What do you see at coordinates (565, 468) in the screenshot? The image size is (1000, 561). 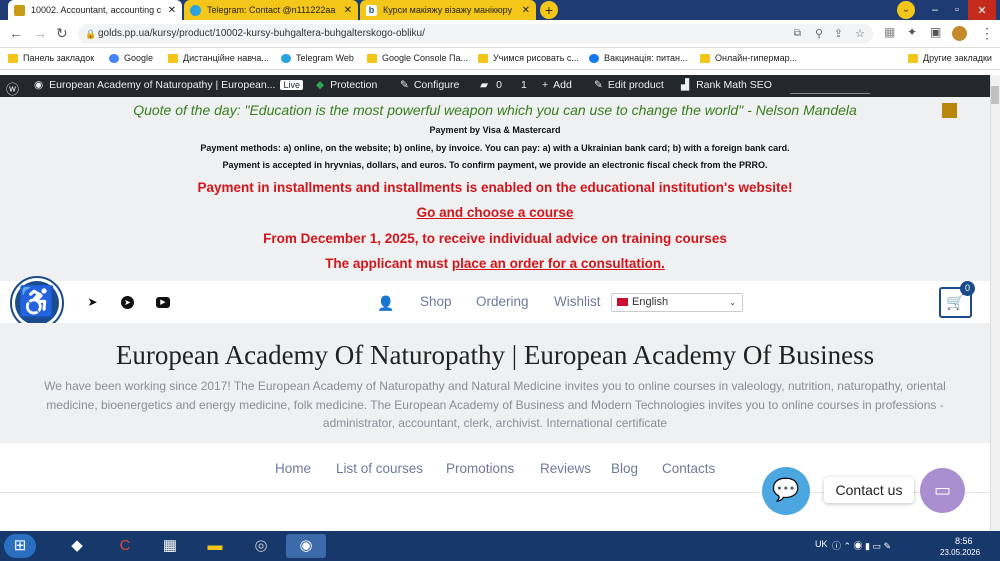 I see `nav-reviews: Reviews` at bounding box center [565, 468].